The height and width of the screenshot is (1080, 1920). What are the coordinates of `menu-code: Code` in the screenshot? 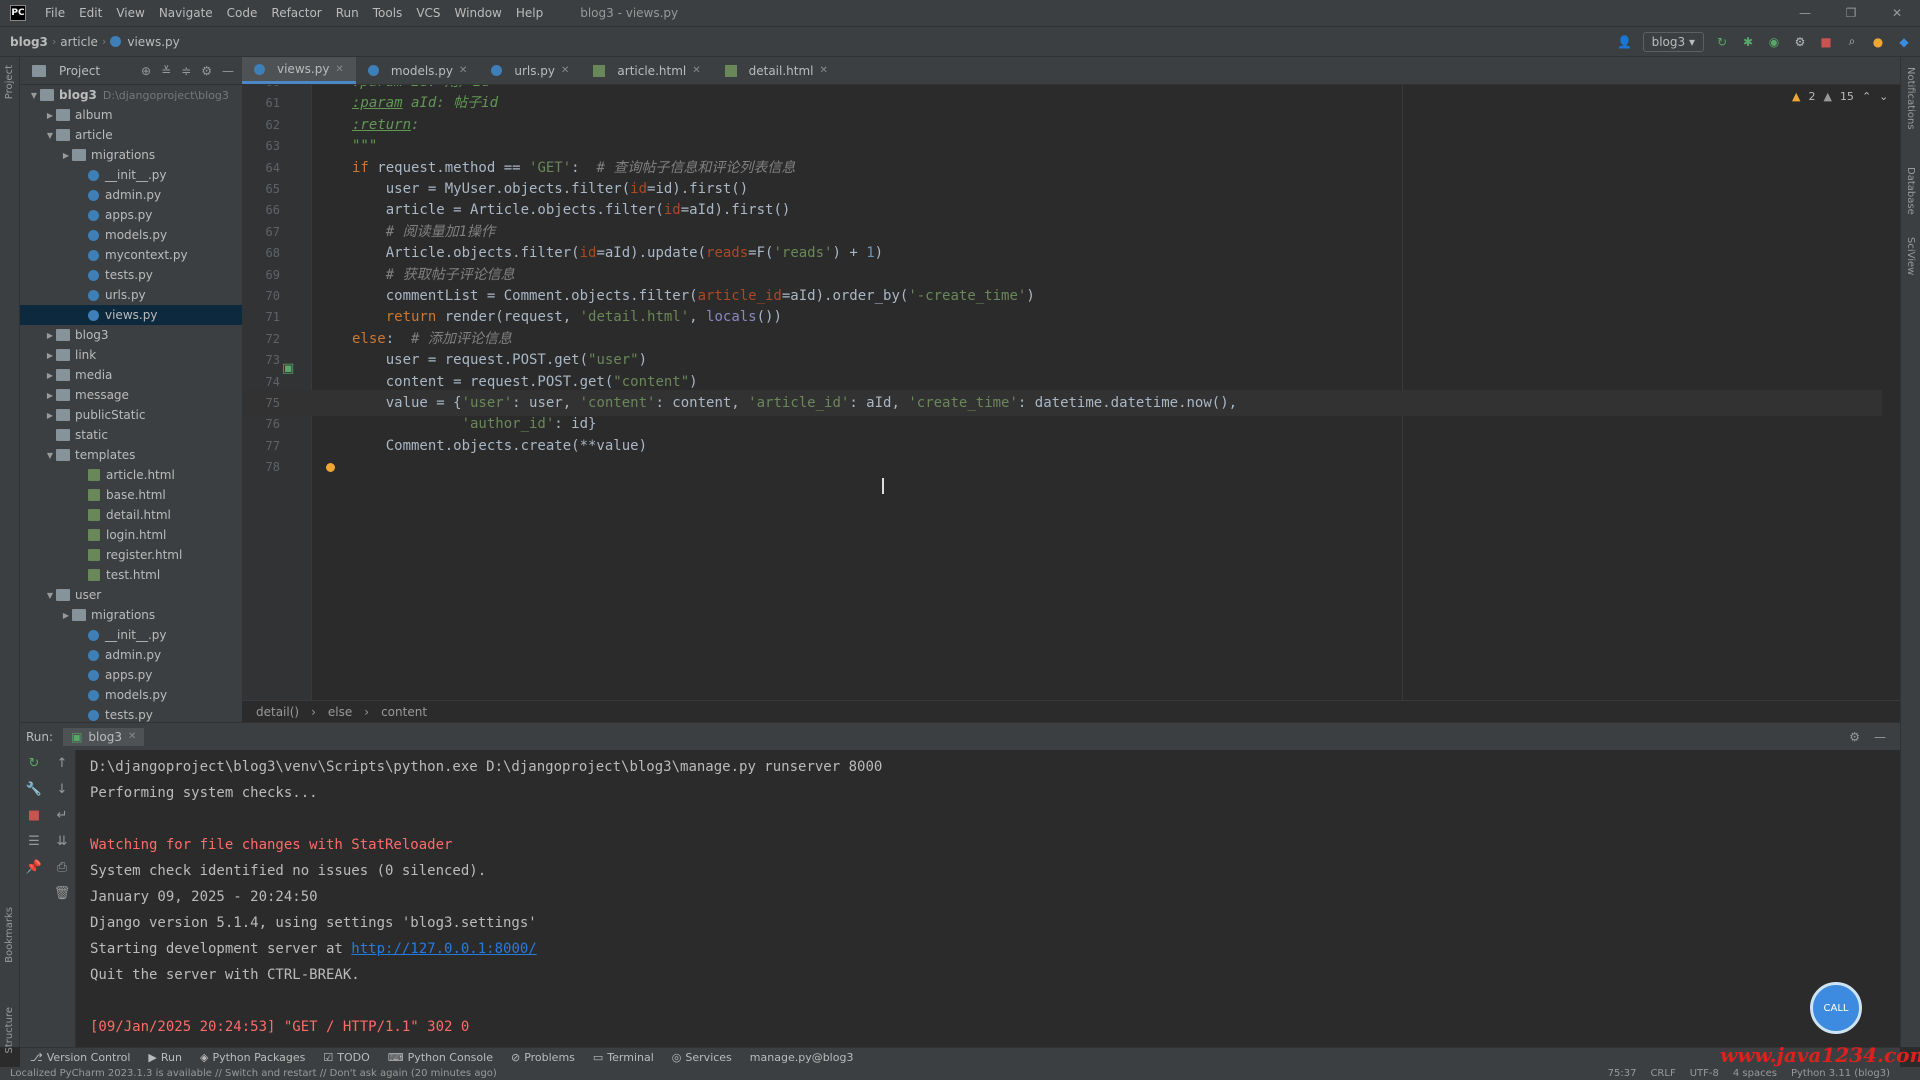 It's located at (242, 13).